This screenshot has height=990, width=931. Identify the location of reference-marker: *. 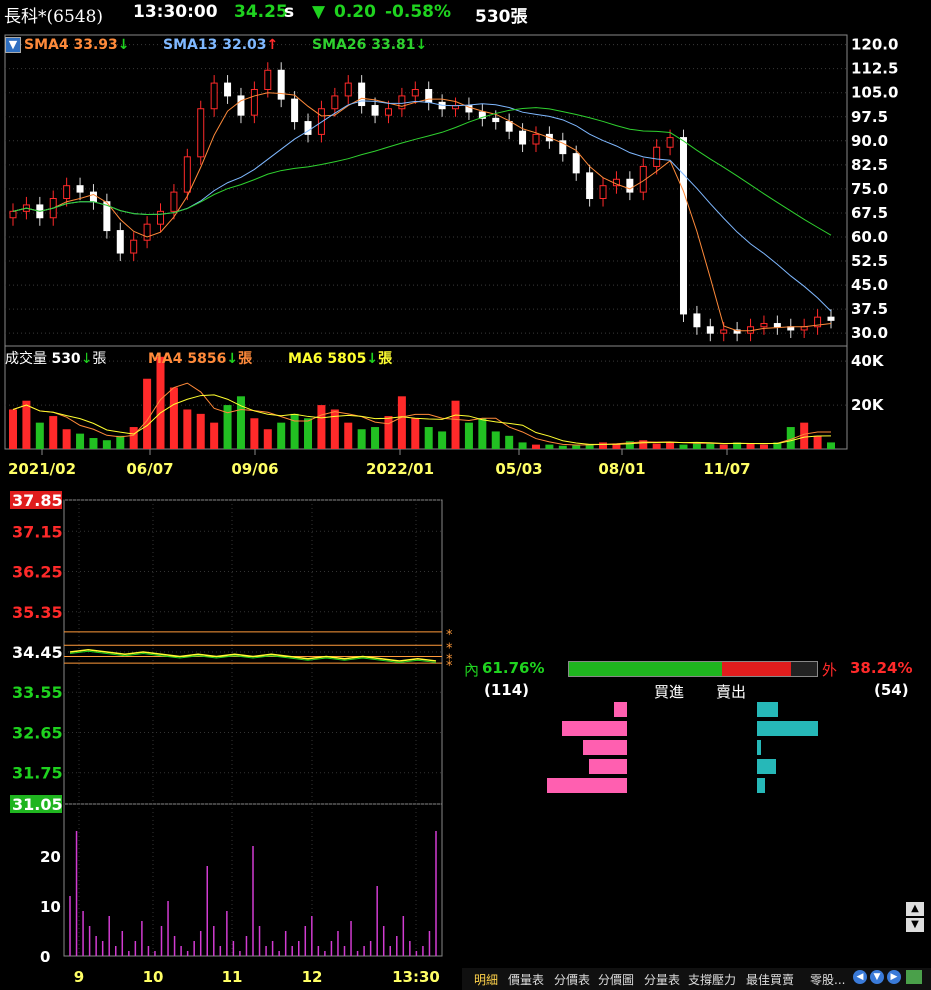
(449, 666).